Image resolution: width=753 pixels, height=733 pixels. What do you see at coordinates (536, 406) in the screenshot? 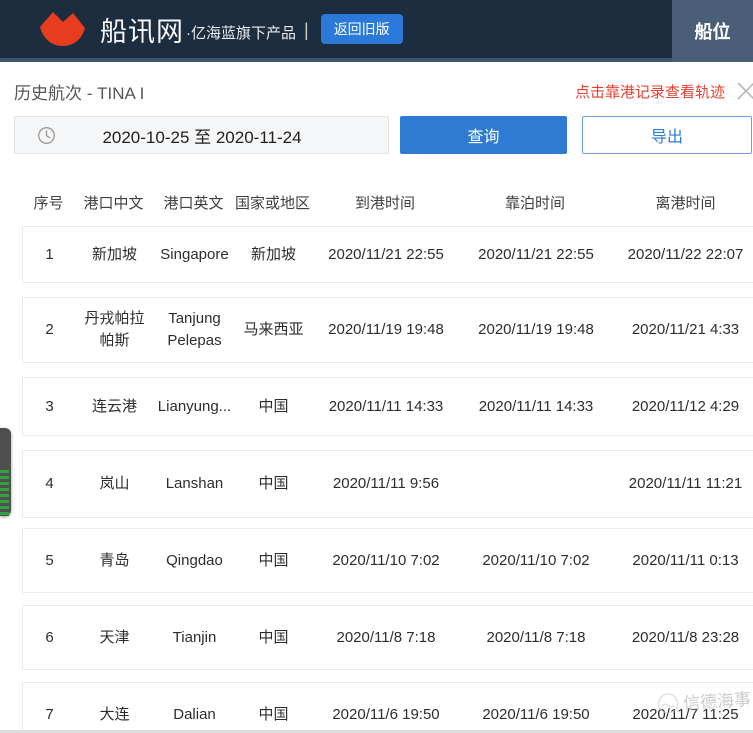
I see `cell-berth: 2020/11/11 14:33` at bounding box center [536, 406].